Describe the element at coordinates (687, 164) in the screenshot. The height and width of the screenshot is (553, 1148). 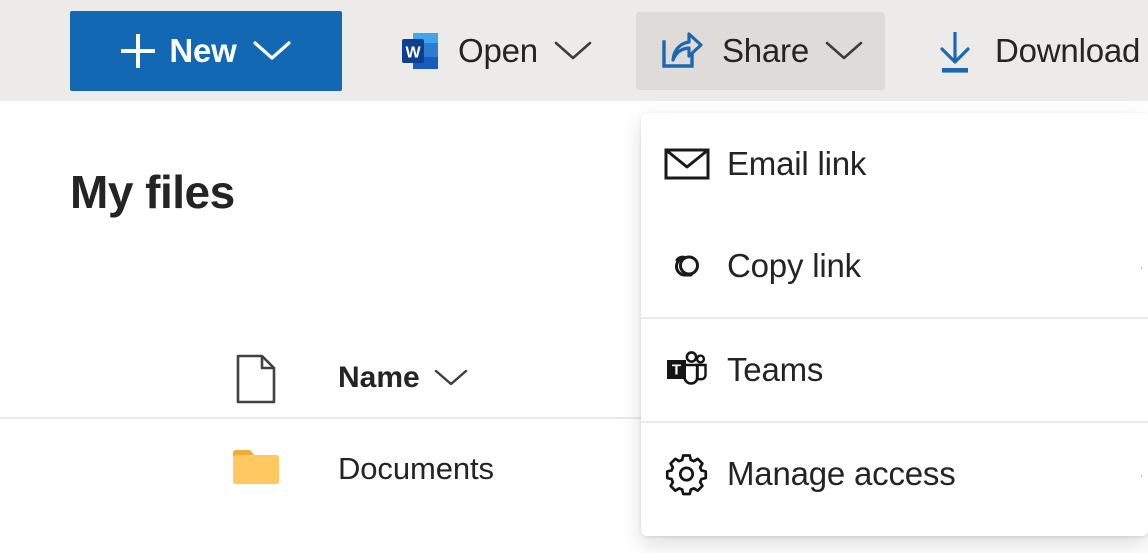
I see `envelope-icon` at that location.